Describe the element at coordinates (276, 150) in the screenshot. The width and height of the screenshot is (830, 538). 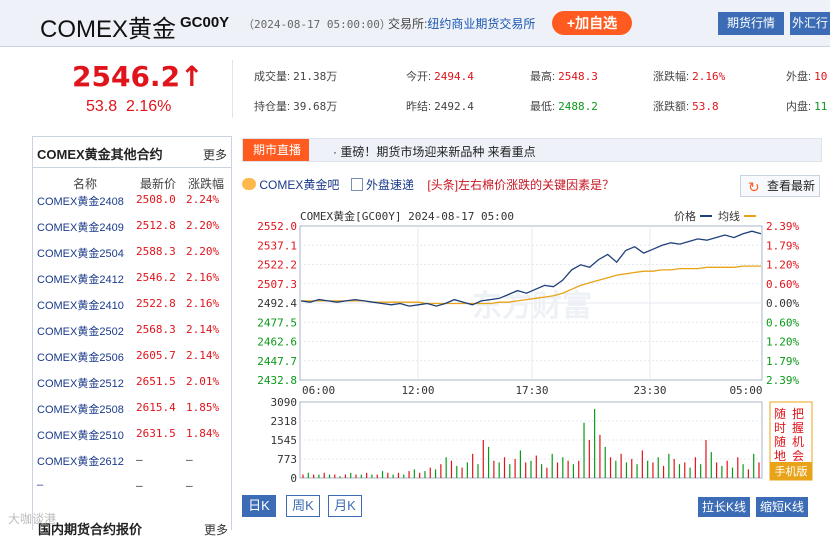
I see `news-tag: 期市直播` at that location.